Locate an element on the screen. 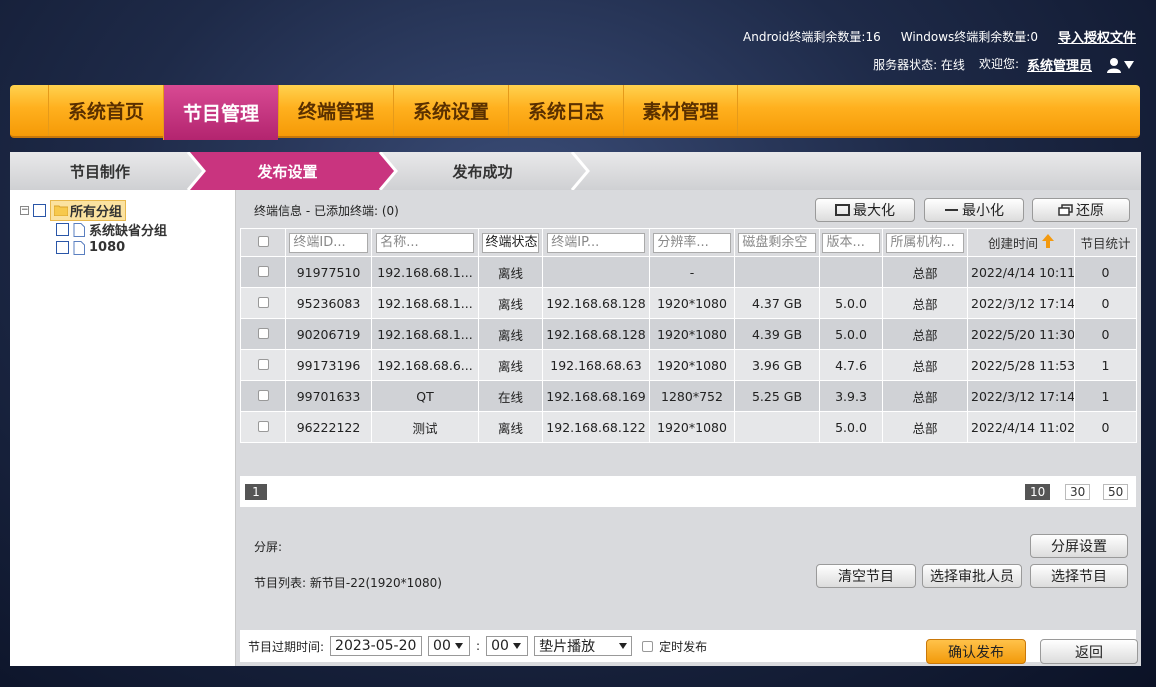 The image size is (1156, 687). nav-item-materials: 素材管理 is located at coordinates (680, 110).